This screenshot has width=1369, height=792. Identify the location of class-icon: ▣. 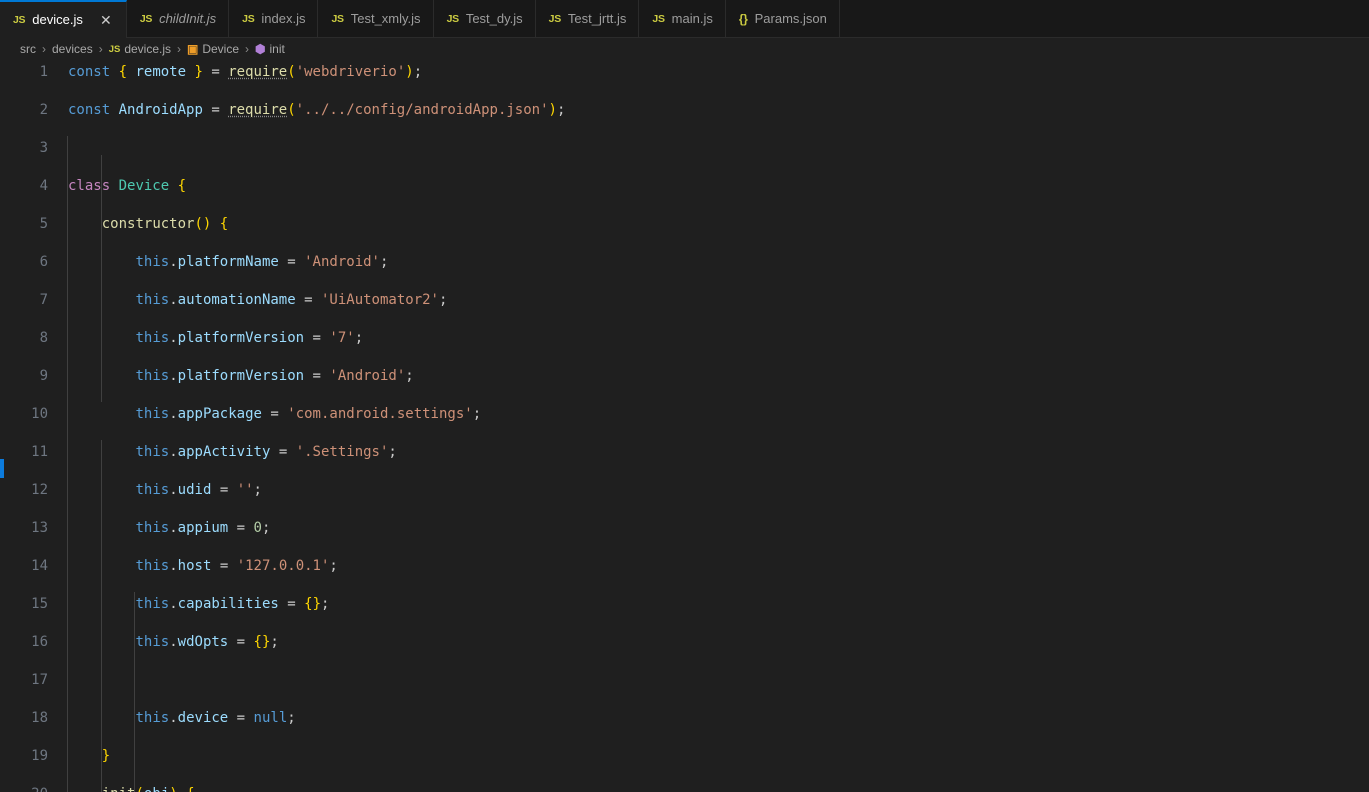
(193, 49).